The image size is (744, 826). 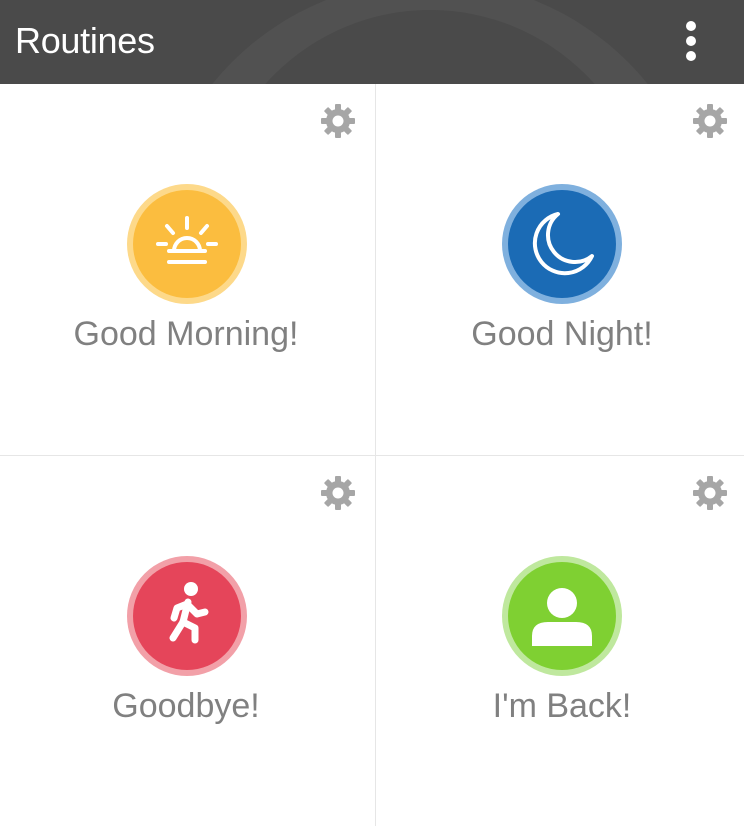 I want to click on moon-icon, so click(x=563, y=244).